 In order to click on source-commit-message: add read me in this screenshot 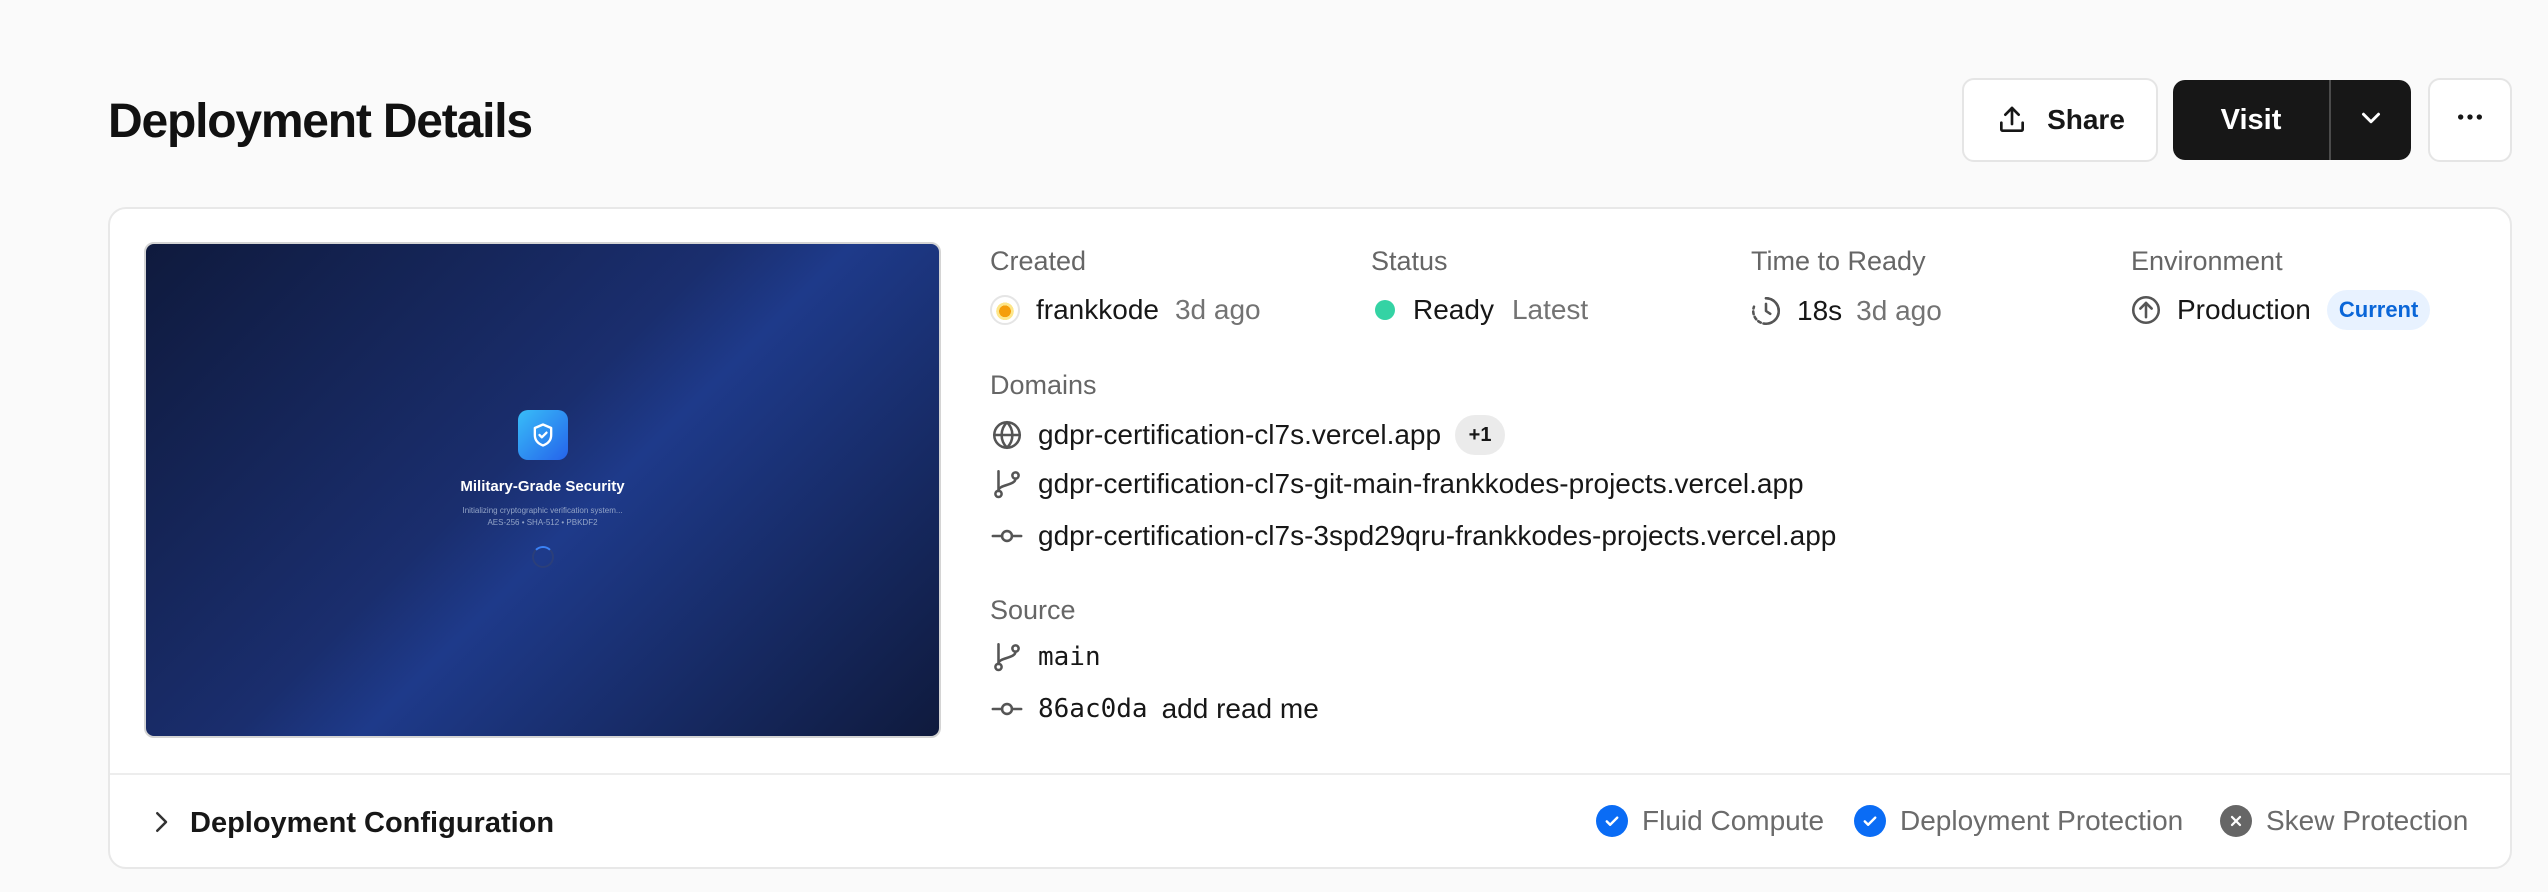, I will do `click(1240, 708)`.